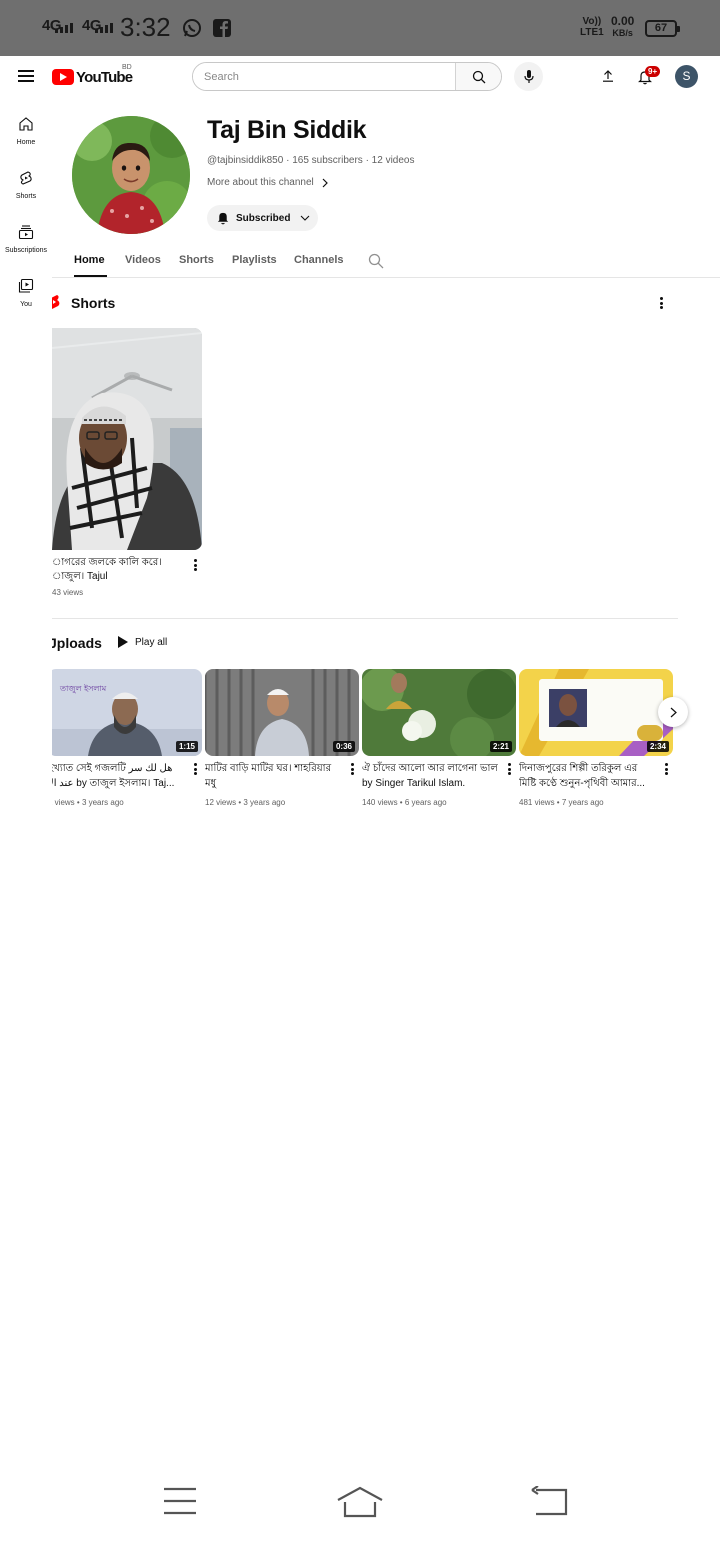 The height and width of the screenshot is (1544, 720). What do you see at coordinates (596, 712) in the screenshot?
I see `video-thumbnail: 2:34` at bounding box center [596, 712].